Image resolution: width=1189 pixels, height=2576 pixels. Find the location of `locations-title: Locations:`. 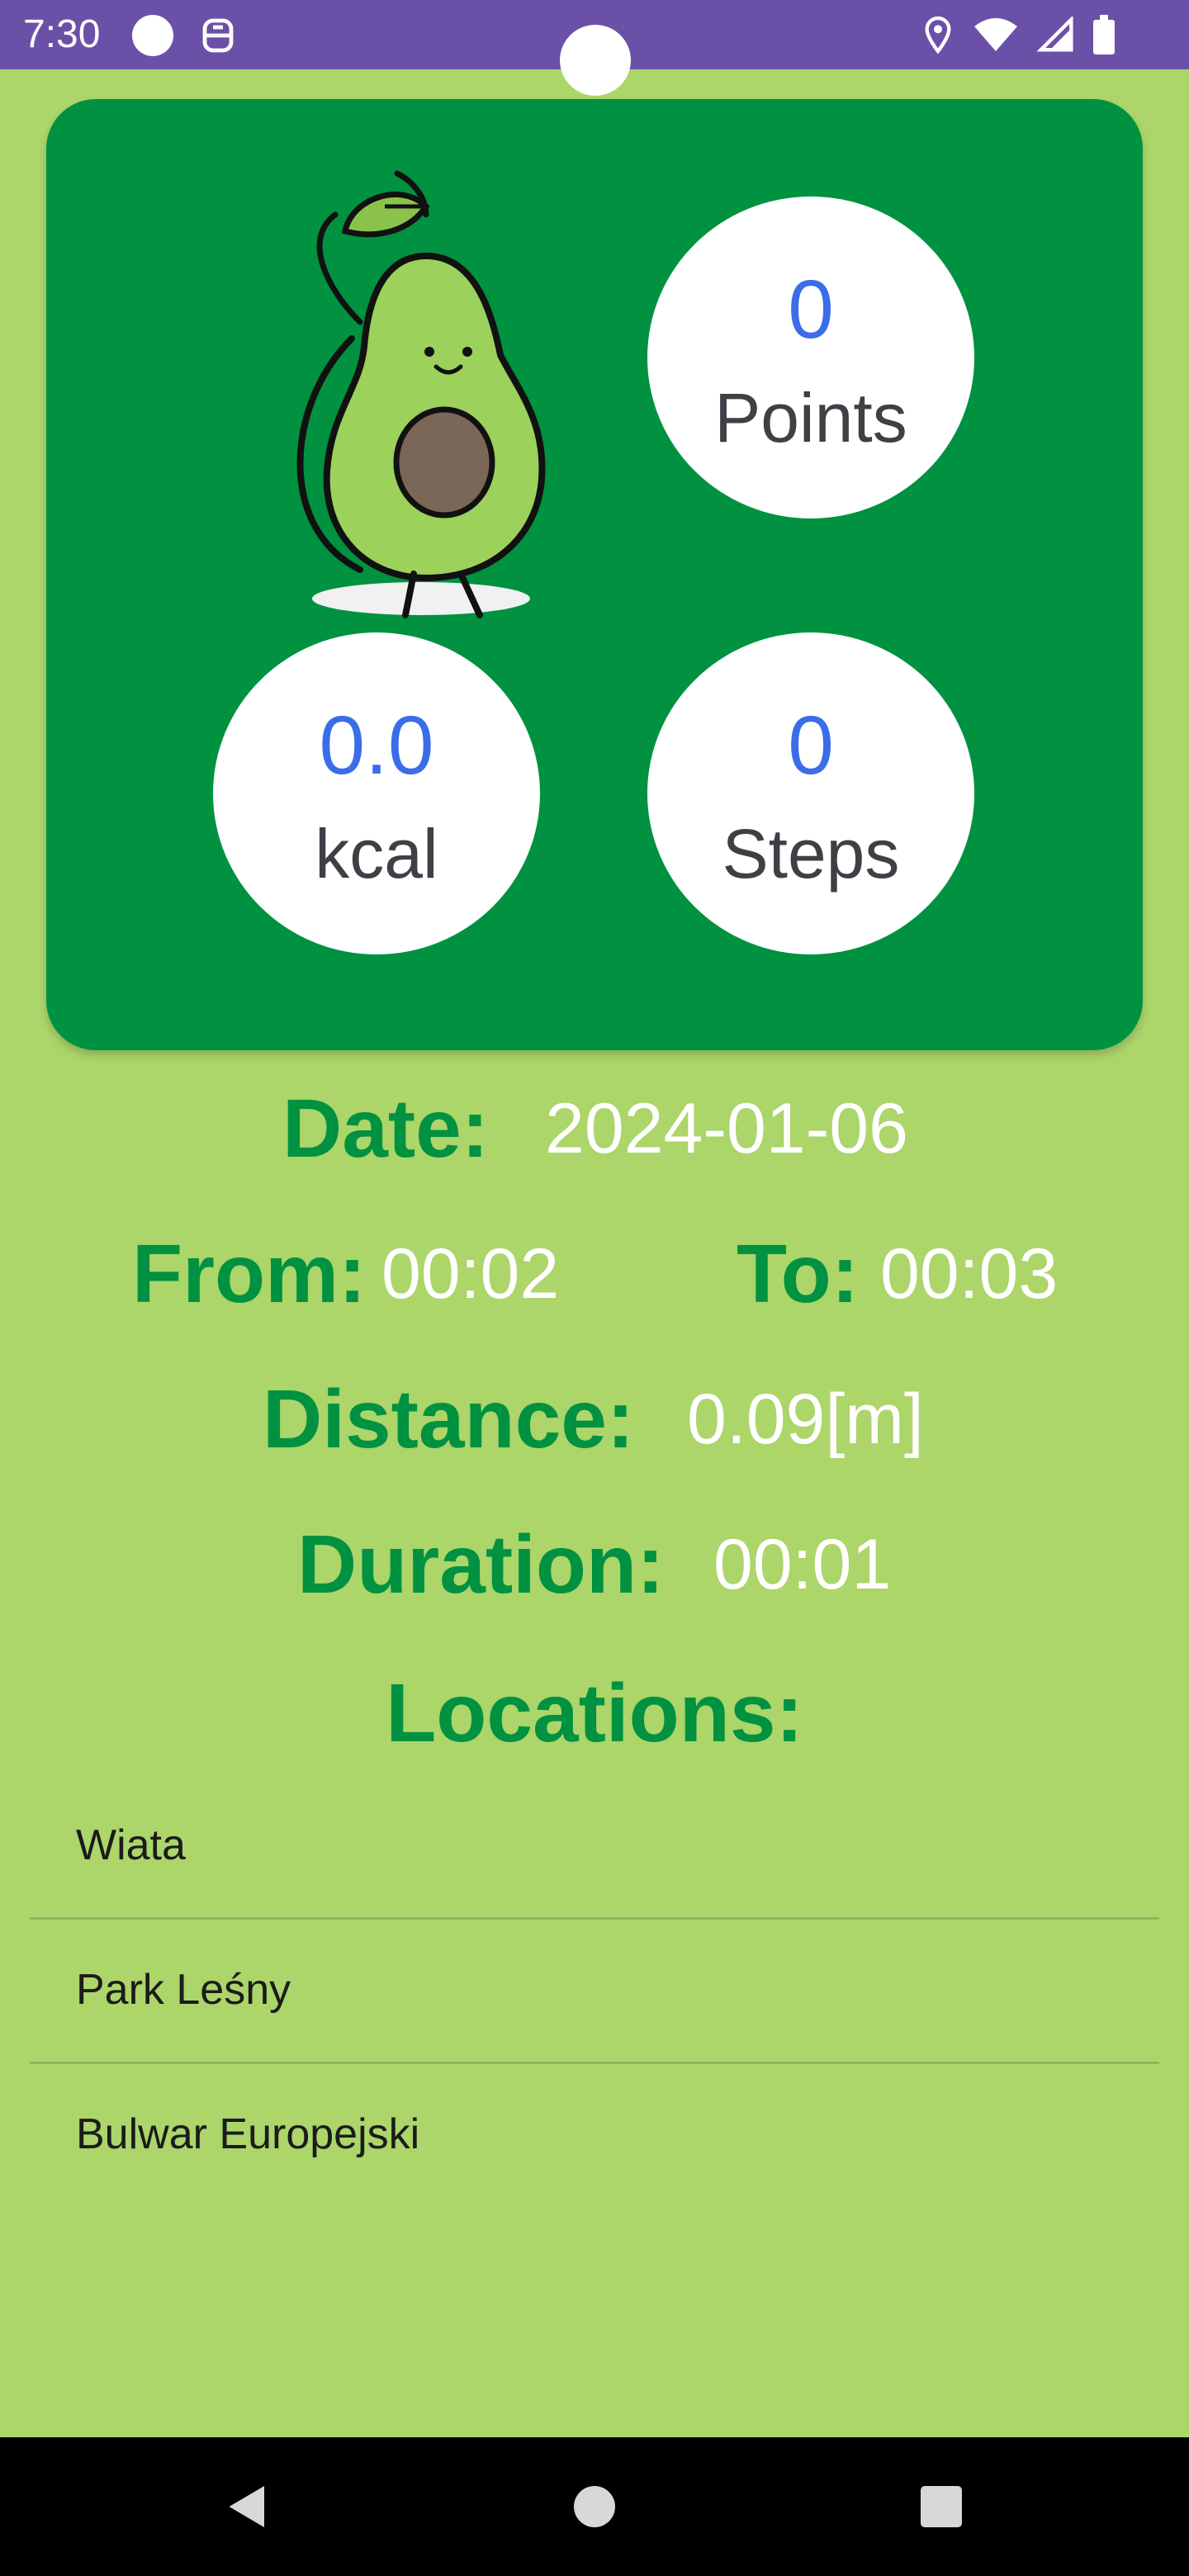

locations-title: Locations: is located at coordinates (594, 1713).